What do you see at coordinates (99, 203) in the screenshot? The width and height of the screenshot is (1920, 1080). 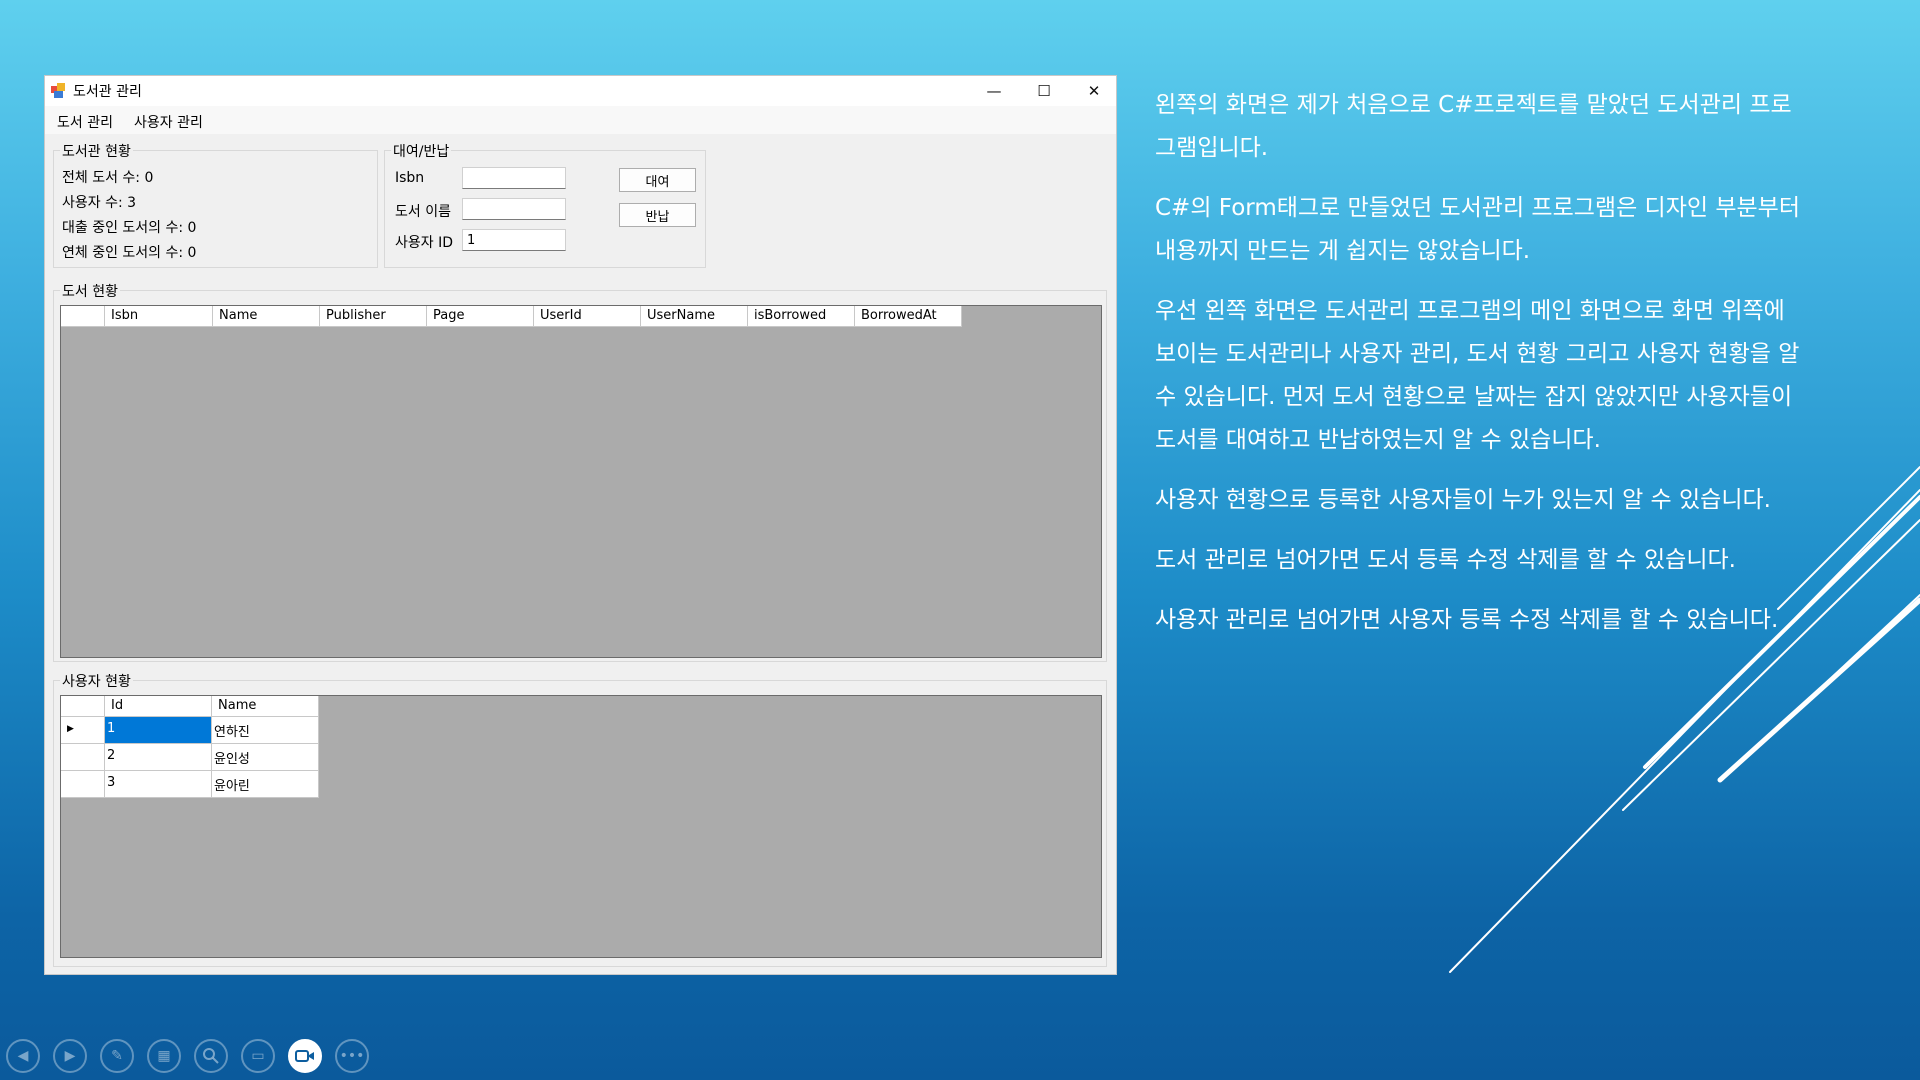 I see `user-count-label: 사용자 수: 3` at bounding box center [99, 203].